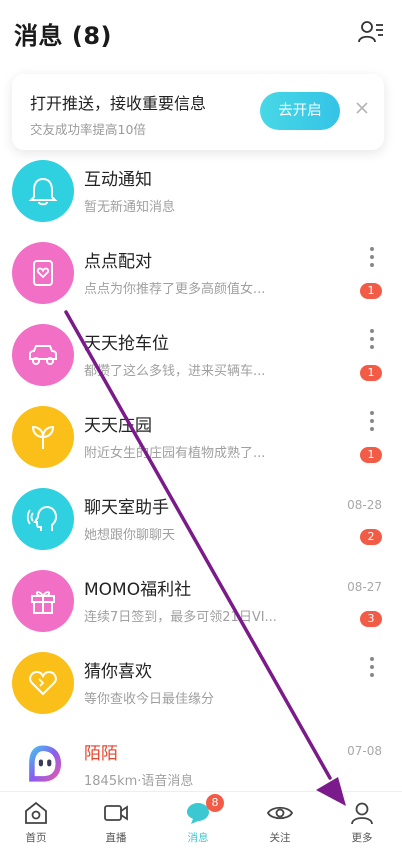 The width and height of the screenshot is (402, 855). Describe the element at coordinates (362, 838) in the screenshot. I see `tab-label: 更多` at that location.